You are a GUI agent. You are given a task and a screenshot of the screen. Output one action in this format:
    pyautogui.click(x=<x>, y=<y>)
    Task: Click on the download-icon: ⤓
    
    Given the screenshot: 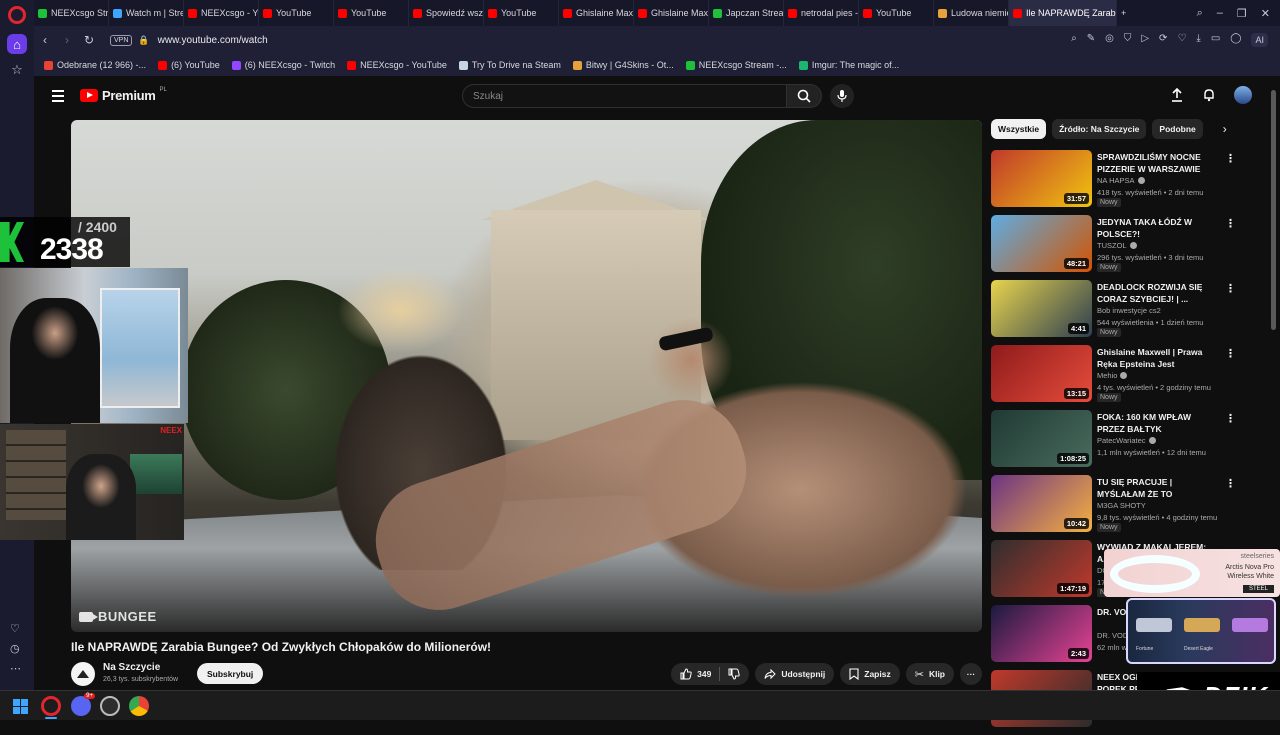 What is the action you would take?
    pyautogui.click(x=1198, y=40)
    